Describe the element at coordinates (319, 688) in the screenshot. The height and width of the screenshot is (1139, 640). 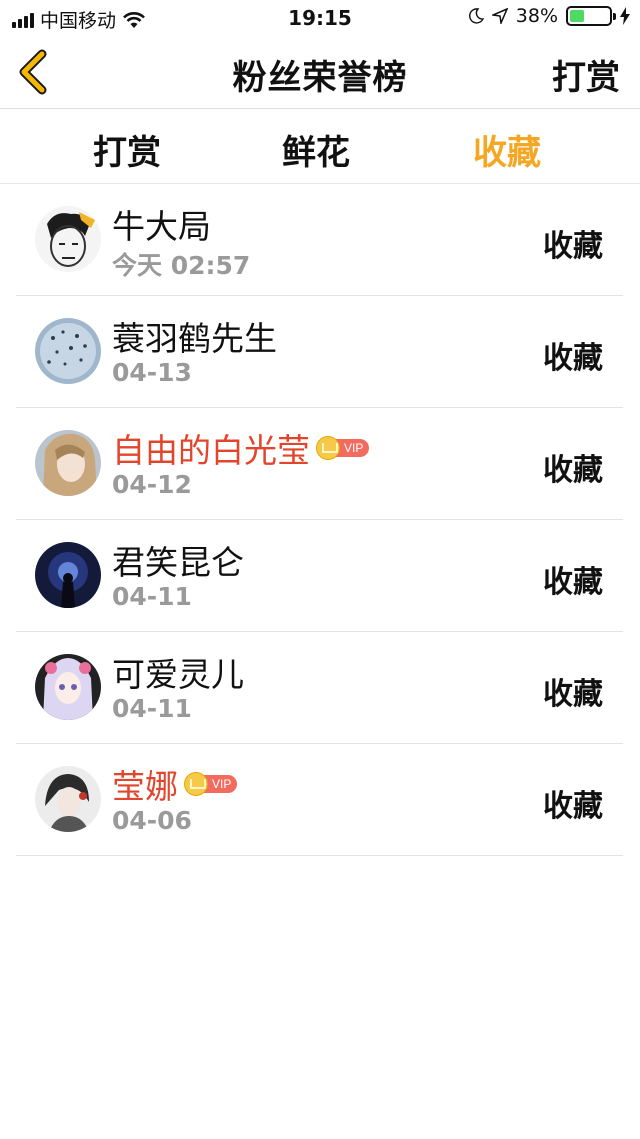
I see `list-item: 可爱灵儿 04-11 收藏` at that location.